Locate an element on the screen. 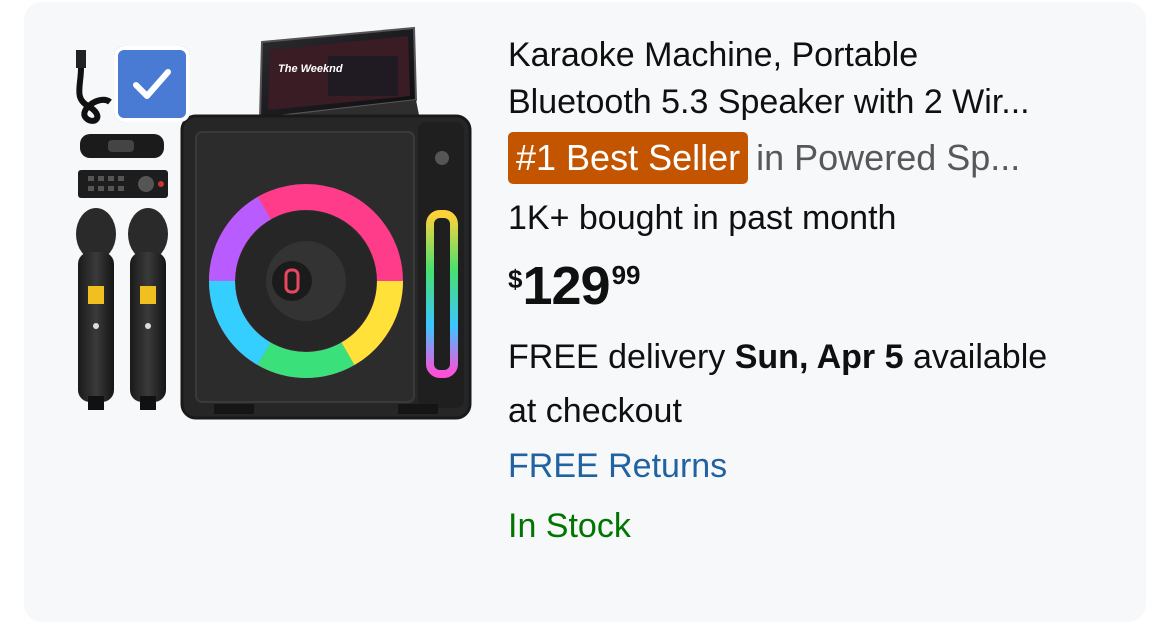 Image resolution: width=1170 pixels, height=622 pixels. free-returns-link: FREE Returns is located at coordinates (828, 466).